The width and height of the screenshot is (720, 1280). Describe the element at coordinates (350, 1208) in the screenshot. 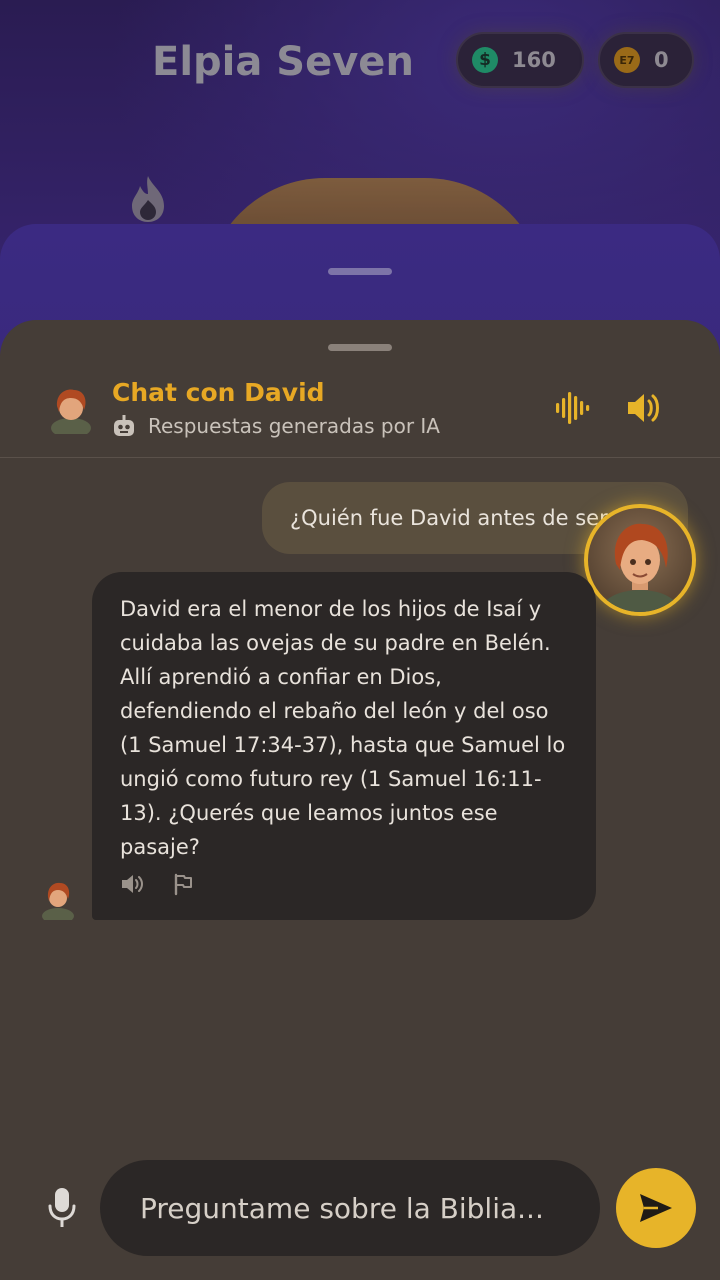

I see `chat-input` at that location.